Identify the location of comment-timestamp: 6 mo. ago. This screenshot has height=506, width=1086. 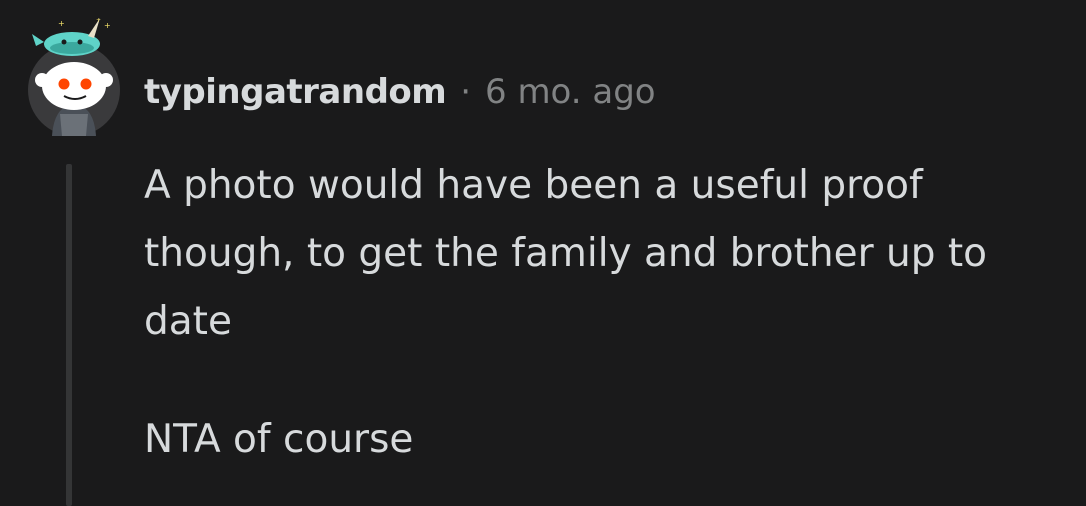
(570, 92).